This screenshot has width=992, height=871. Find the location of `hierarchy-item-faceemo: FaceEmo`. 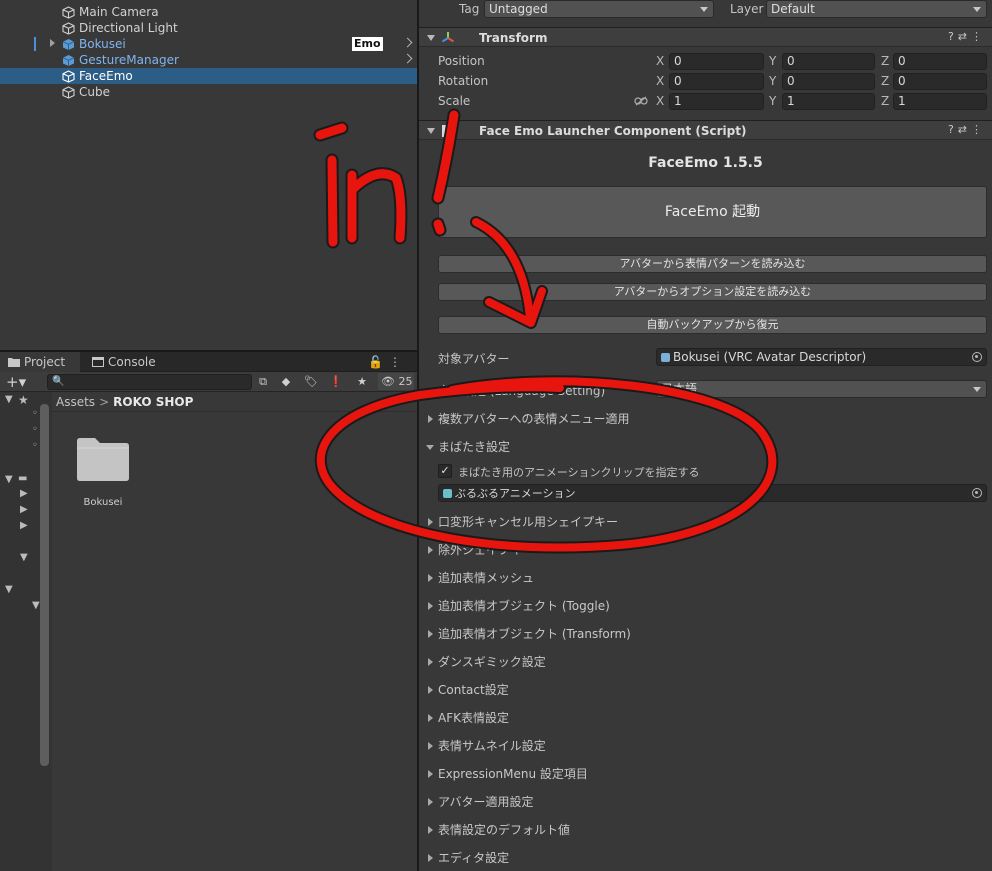

hierarchy-item-faceemo: FaceEmo is located at coordinates (208, 76).